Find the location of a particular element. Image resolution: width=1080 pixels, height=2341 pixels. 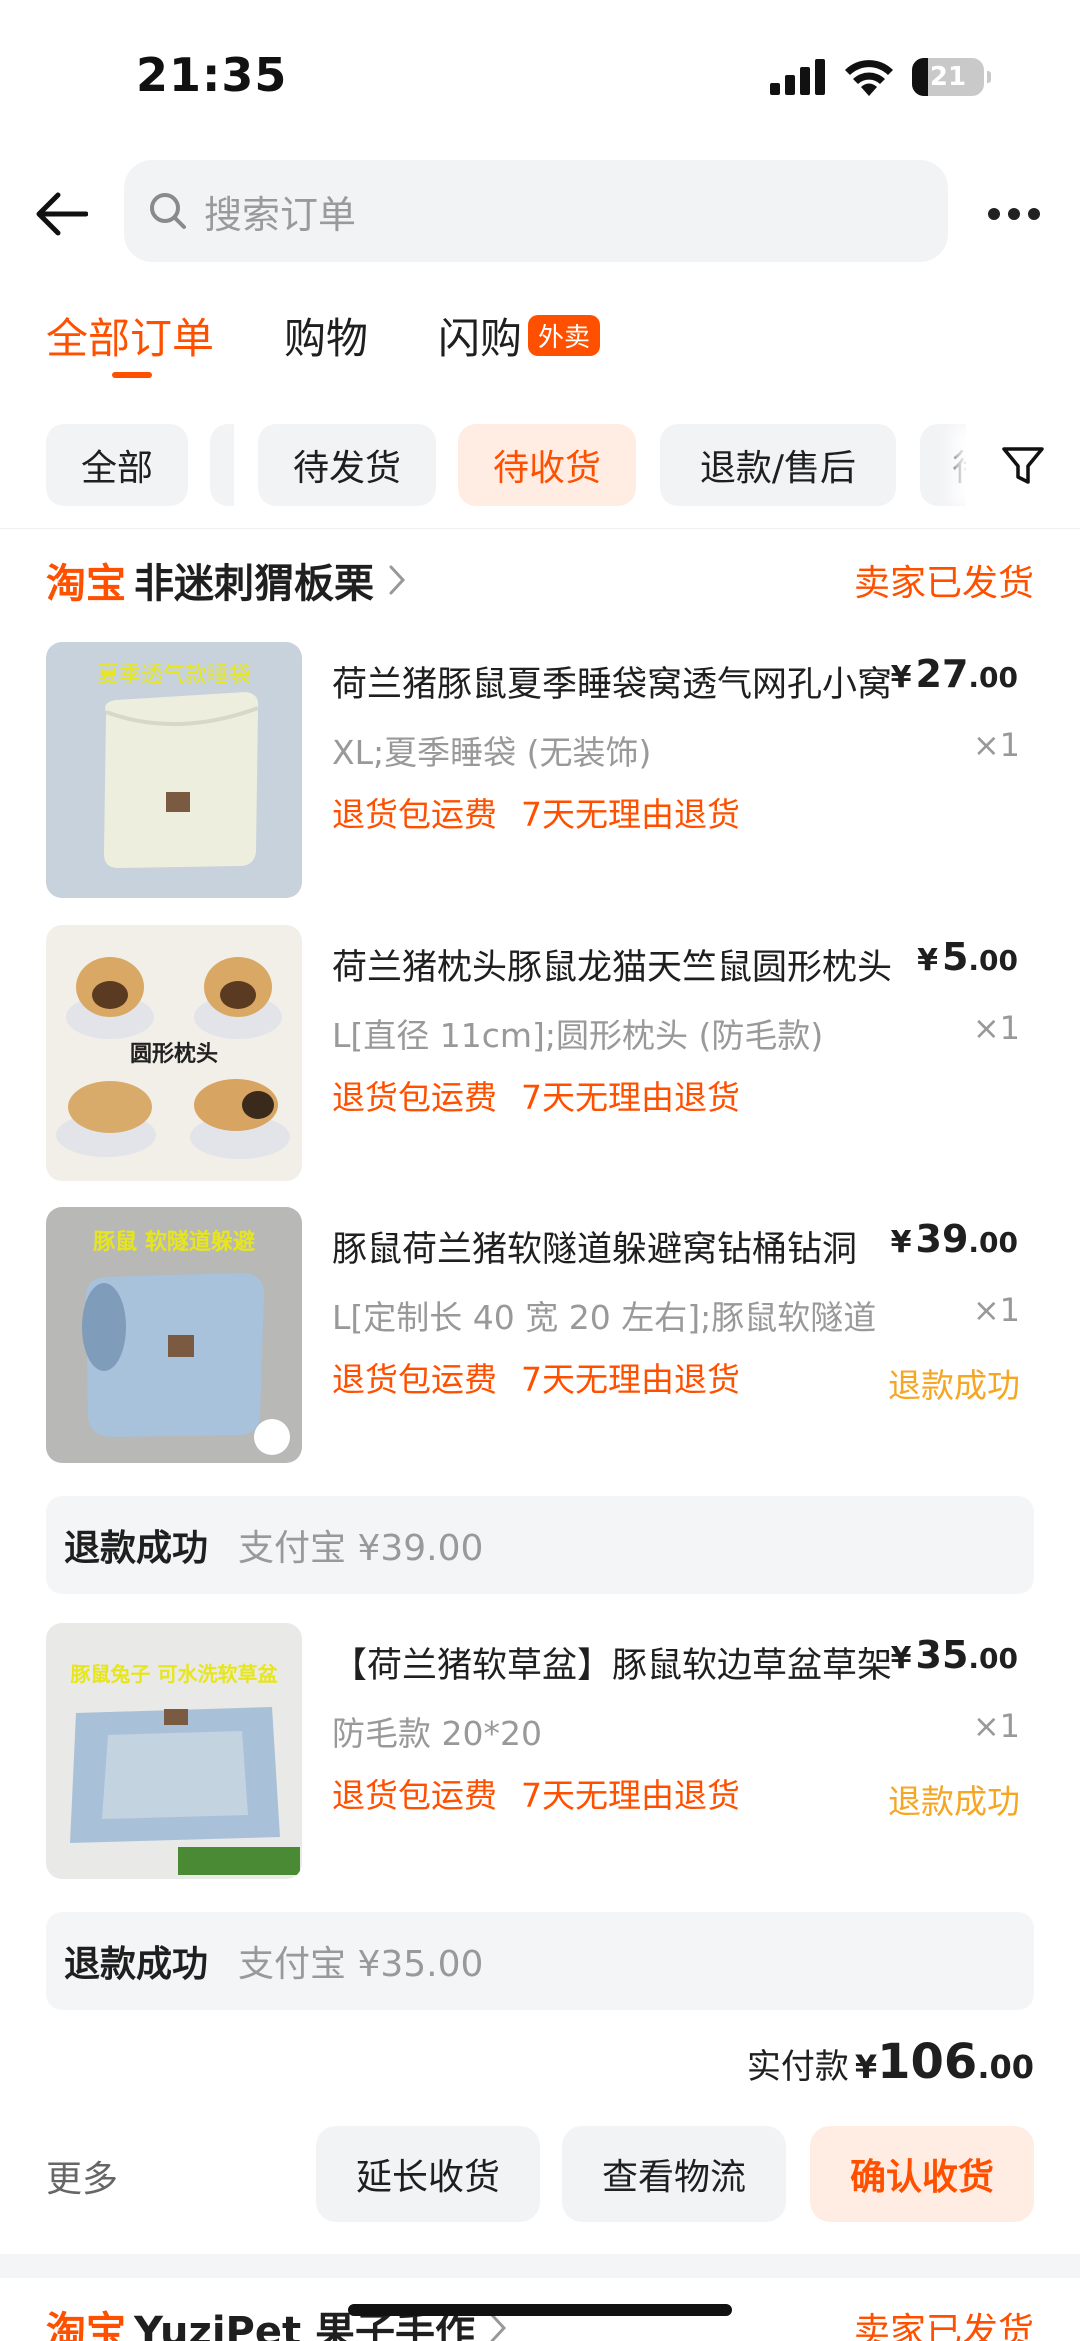

refund-amount: 支付宝 ¥35.00 is located at coordinates (361, 1964).